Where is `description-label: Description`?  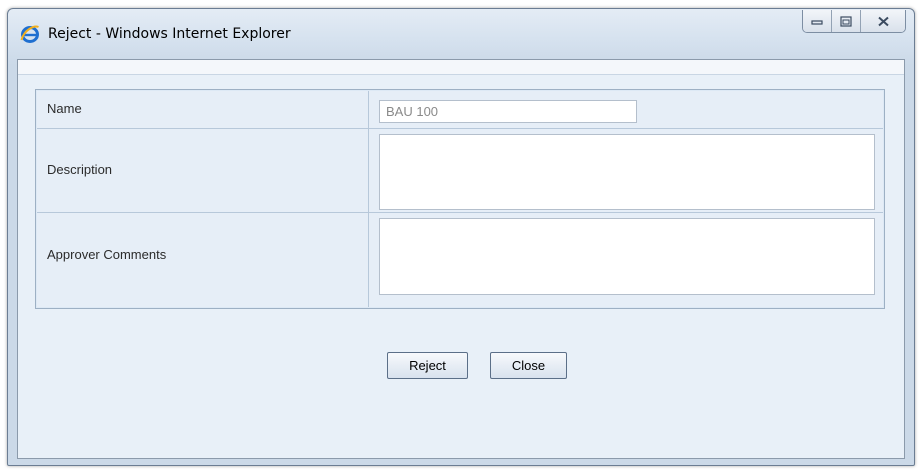
description-label: Description is located at coordinates (80, 169).